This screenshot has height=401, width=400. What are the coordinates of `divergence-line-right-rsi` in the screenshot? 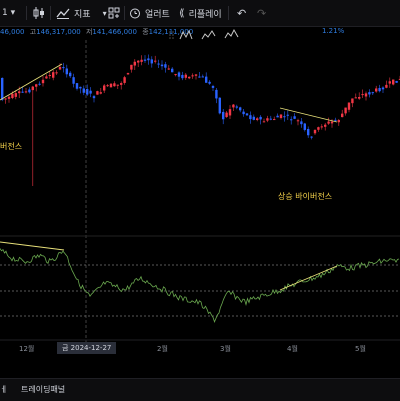 It's located at (308, 278).